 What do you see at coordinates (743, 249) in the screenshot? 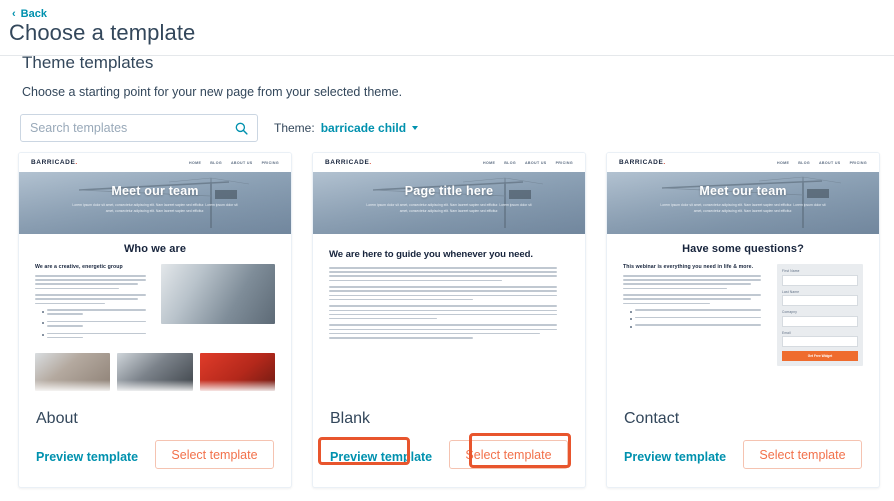
I see `mini-body-heading: Have some questions?` at bounding box center [743, 249].